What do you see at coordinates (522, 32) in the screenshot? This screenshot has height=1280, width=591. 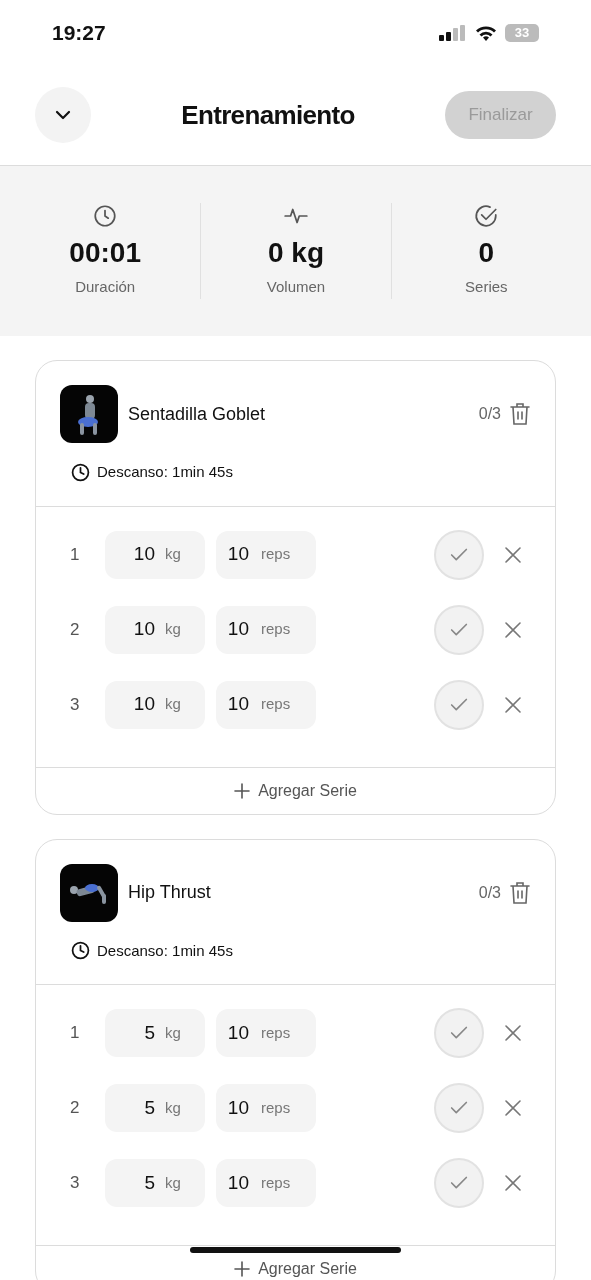 I see `battery-indicator: 33` at bounding box center [522, 32].